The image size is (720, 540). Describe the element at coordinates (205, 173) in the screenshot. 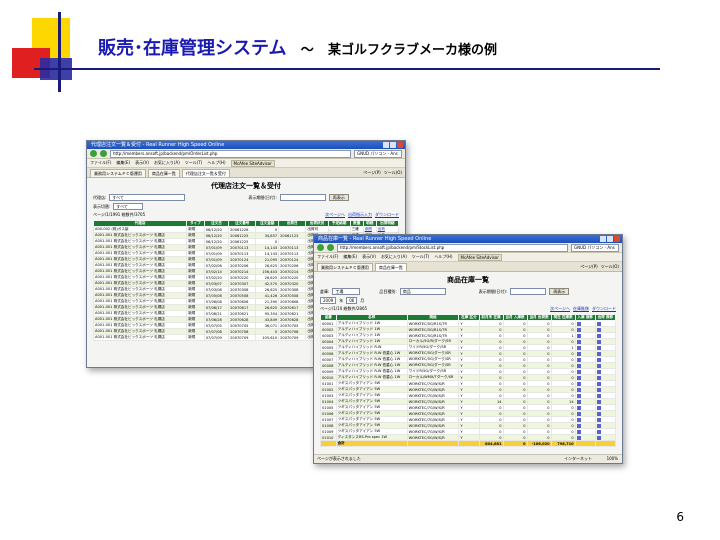

I see `tab-order-list: 代理店注文一覧＆受付` at that location.